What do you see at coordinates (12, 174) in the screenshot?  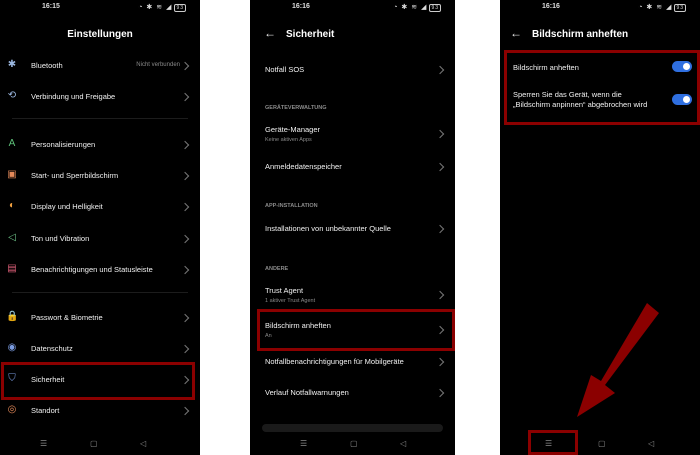 I see `lockscreen-icon: ▣` at bounding box center [12, 174].